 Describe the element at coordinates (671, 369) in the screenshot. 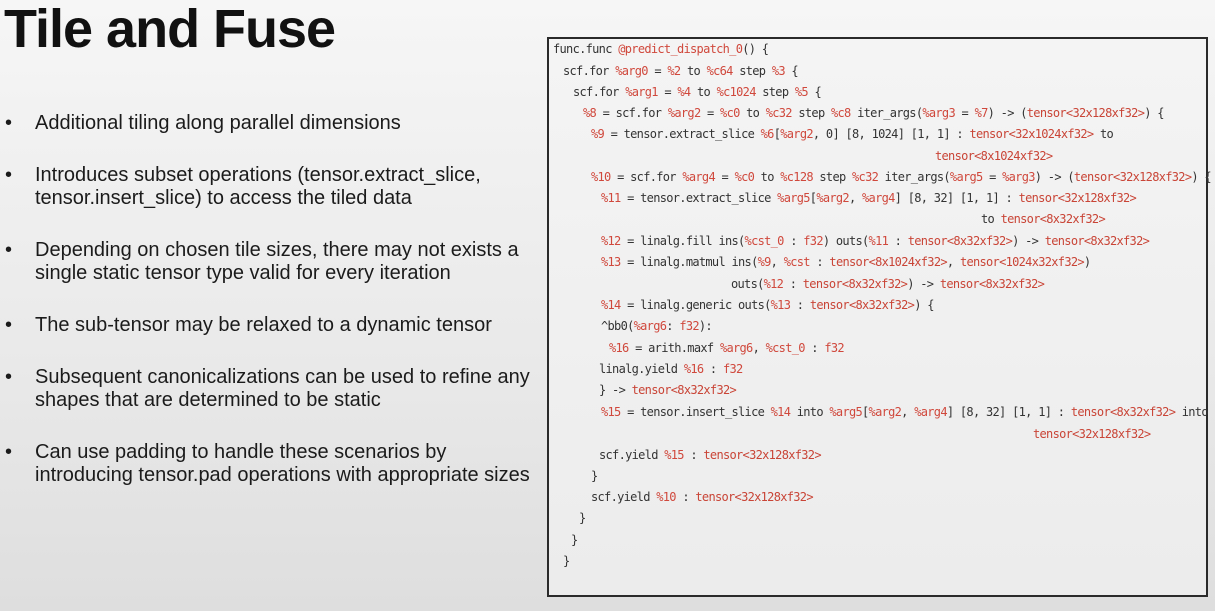

I see `code-line: linalg.yield %16 : f32` at that location.